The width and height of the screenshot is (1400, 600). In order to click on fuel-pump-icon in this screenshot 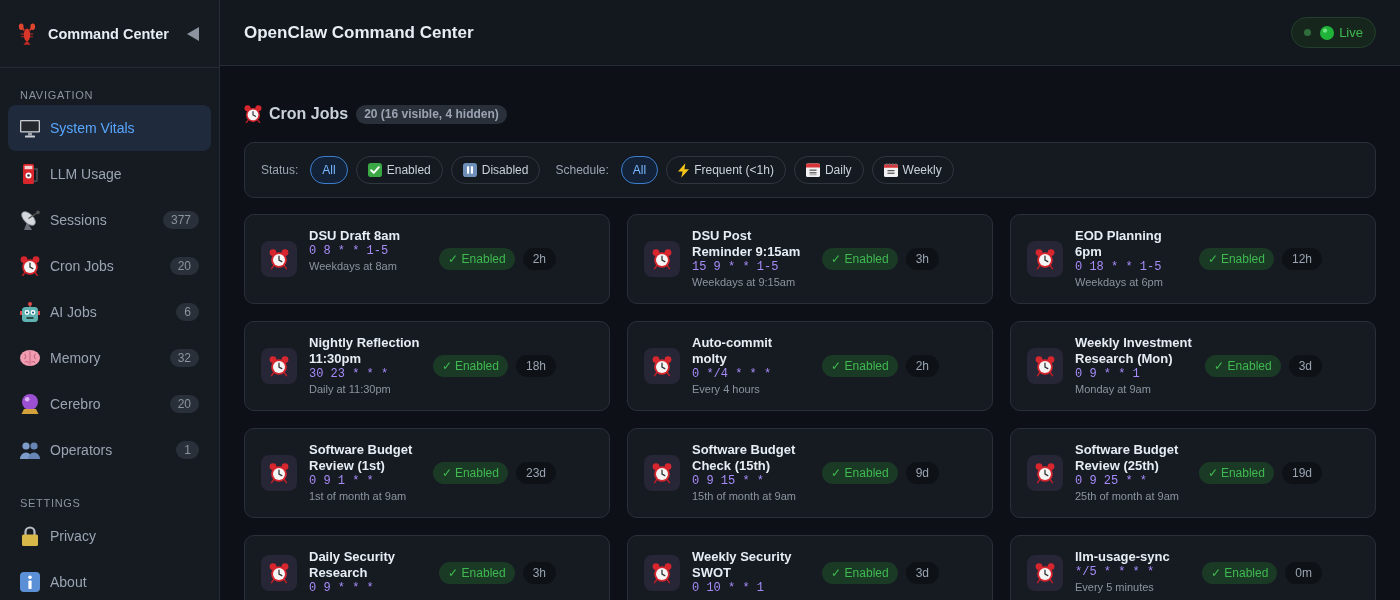, I will do `click(30, 174)`.